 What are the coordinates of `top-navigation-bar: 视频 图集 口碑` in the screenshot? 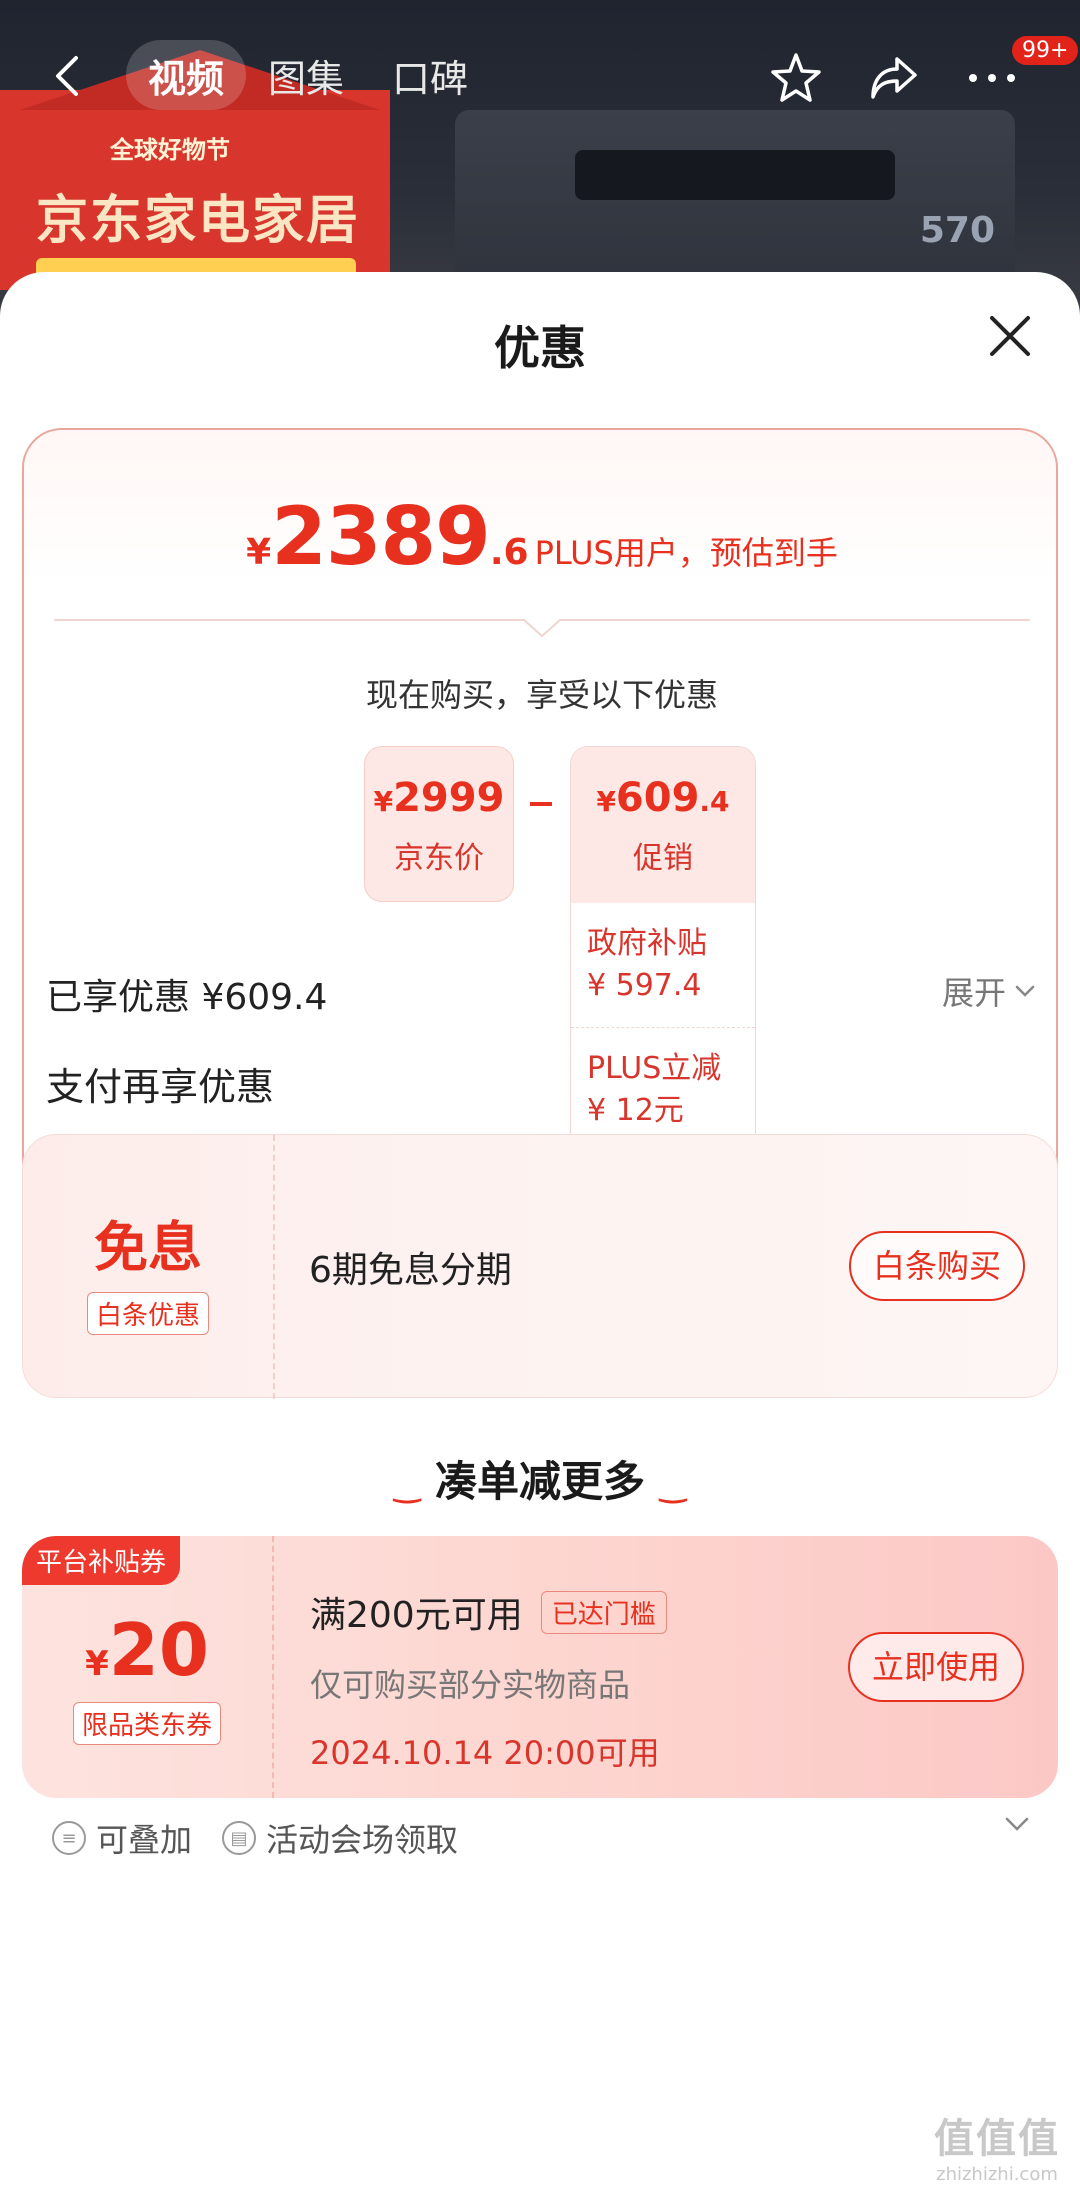 It's located at (540, 75).